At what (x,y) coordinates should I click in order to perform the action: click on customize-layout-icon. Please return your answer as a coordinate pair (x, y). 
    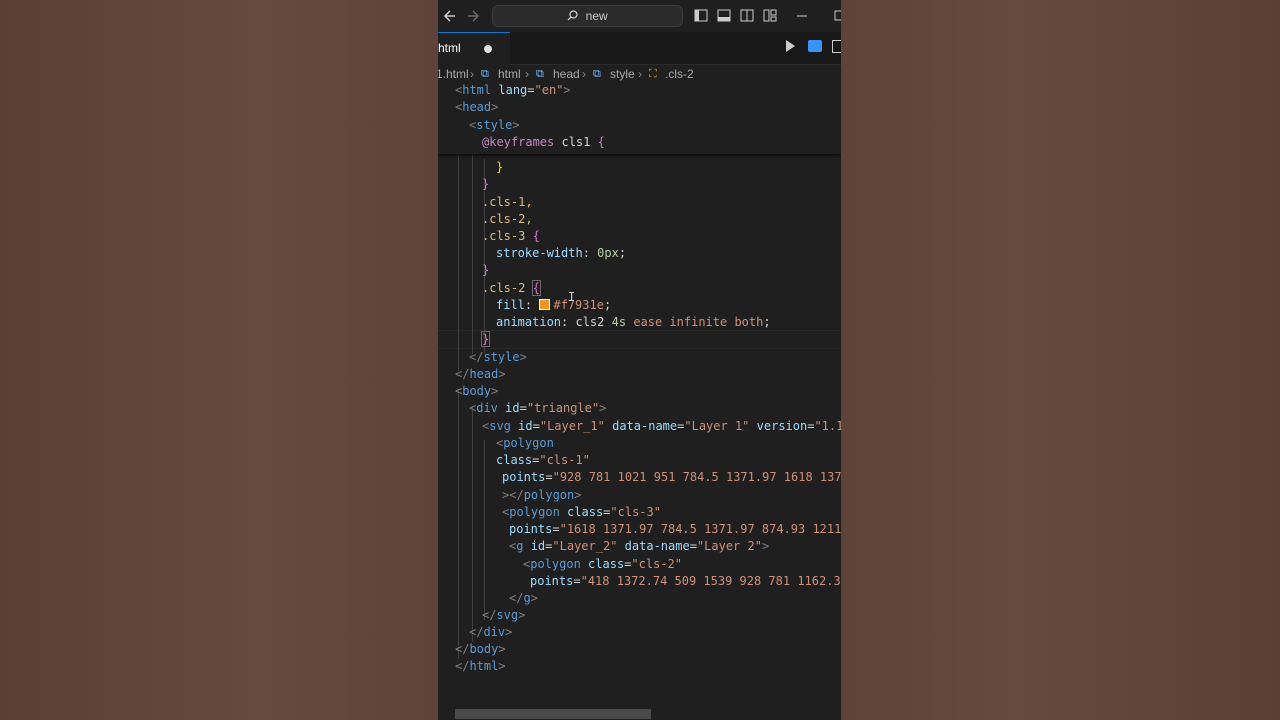
    Looking at the image, I should click on (770, 16).